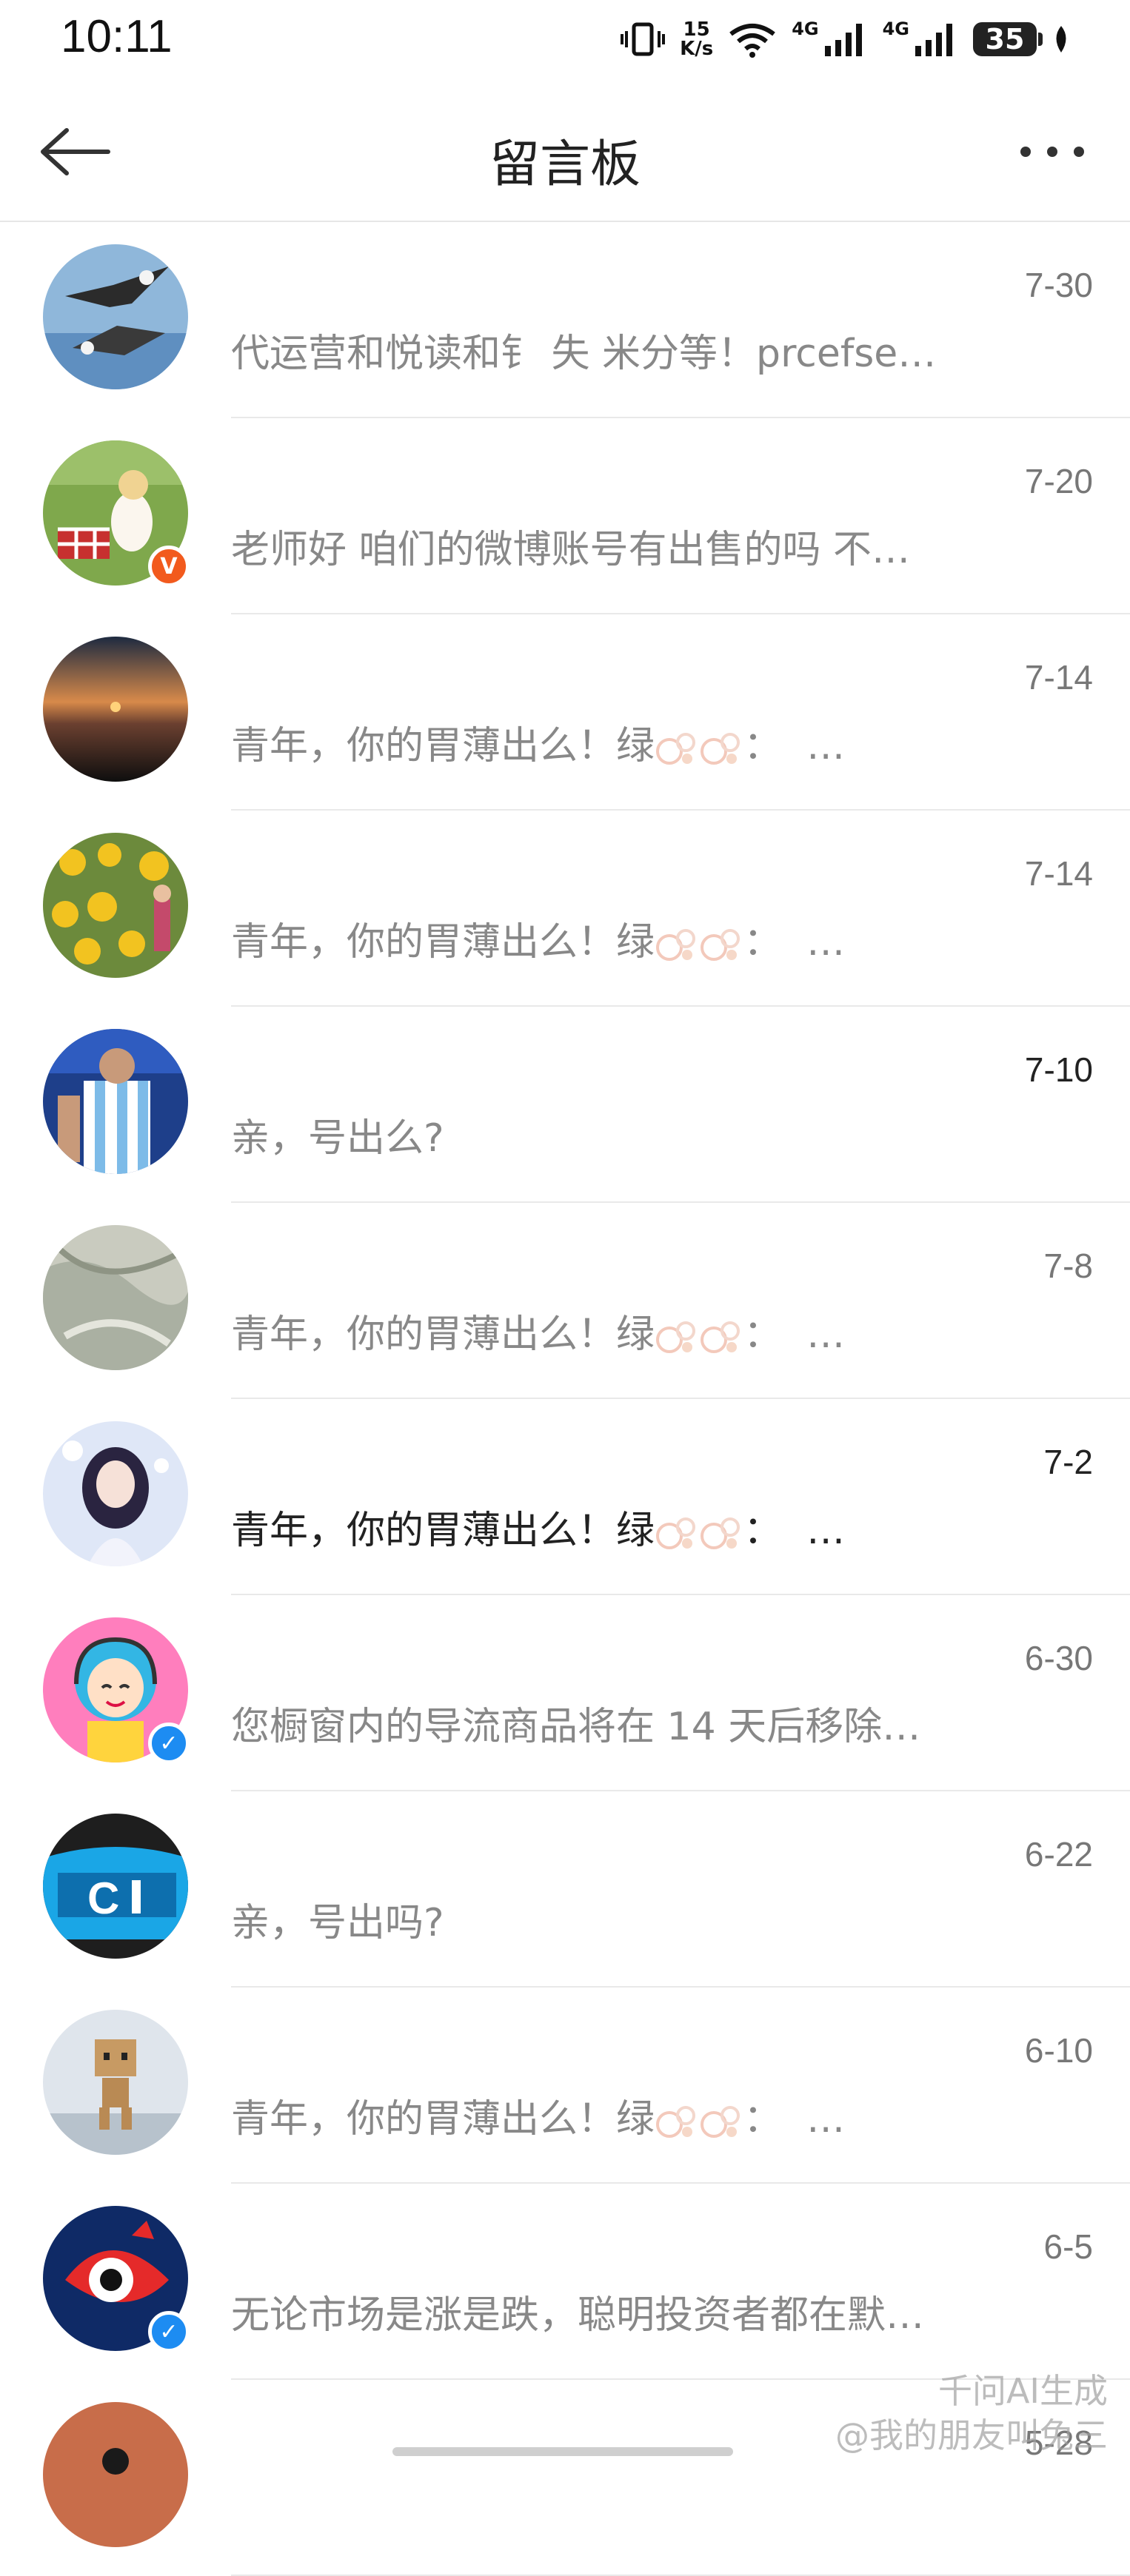 Image resolution: width=1130 pixels, height=2576 pixels. What do you see at coordinates (103, 1898) in the screenshot?
I see `svg-text: C` at bounding box center [103, 1898].